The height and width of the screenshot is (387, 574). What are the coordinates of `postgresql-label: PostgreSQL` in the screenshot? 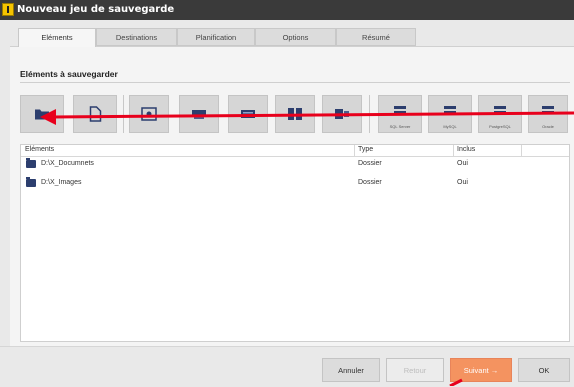 It's located at (500, 126).